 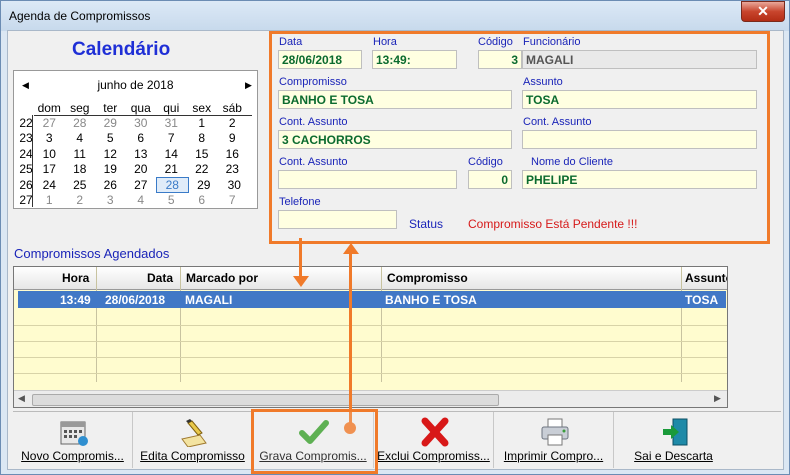 I want to click on cont-assunto-2-field, so click(x=639, y=139).